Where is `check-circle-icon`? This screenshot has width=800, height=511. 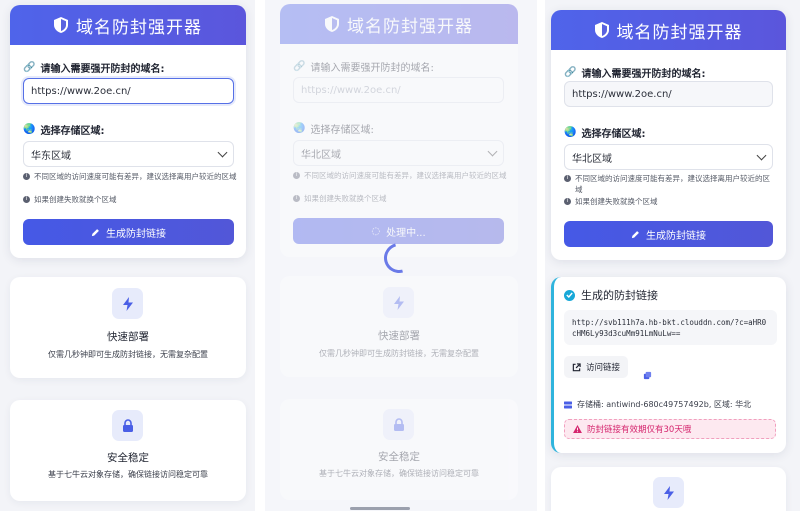 check-circle-icon is located at coordinates (569, 295).